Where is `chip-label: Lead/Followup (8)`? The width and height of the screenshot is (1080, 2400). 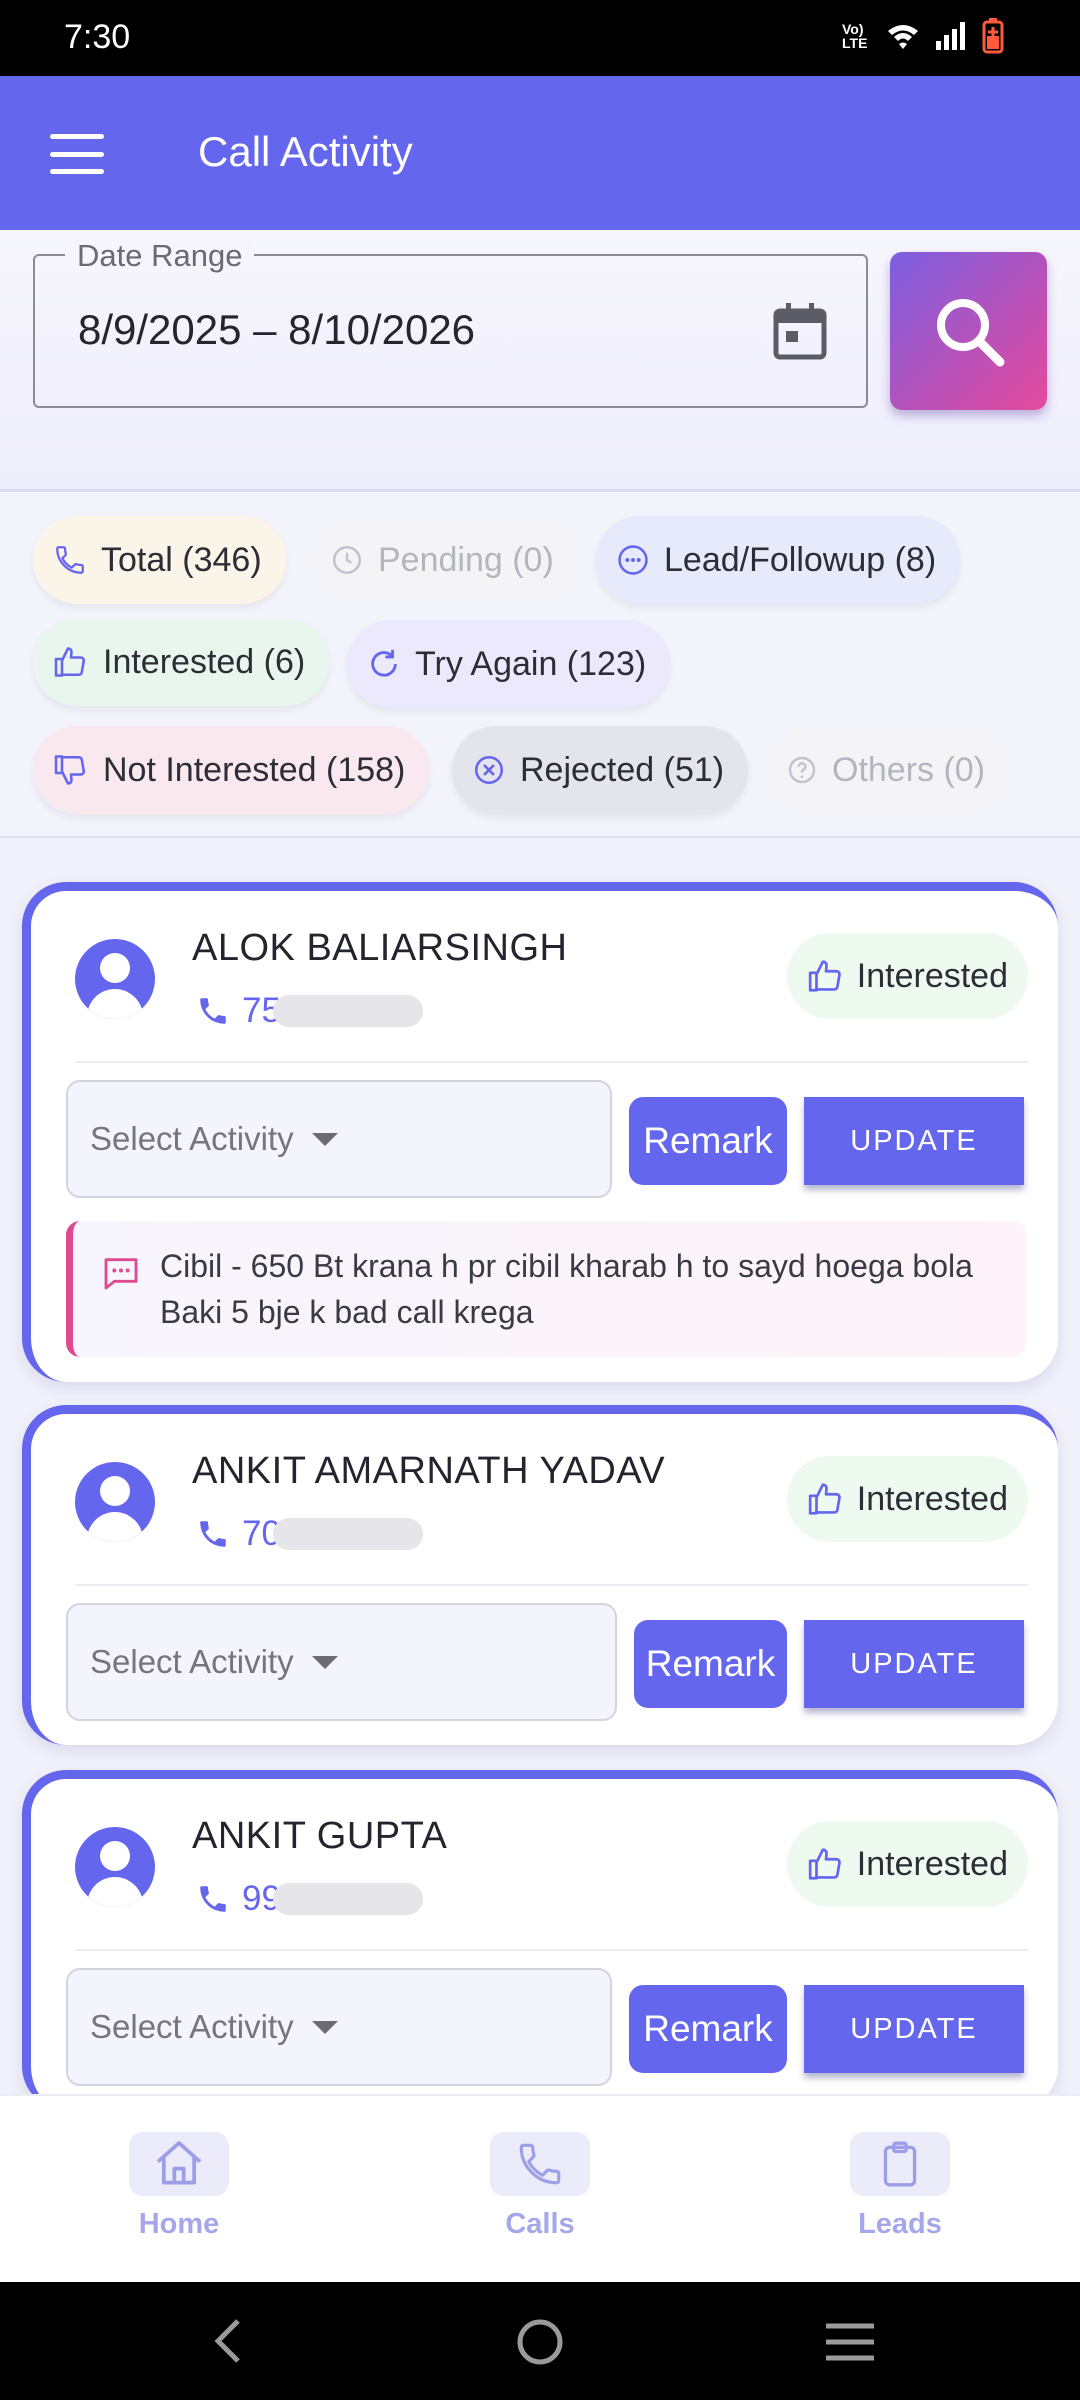
chip-label: Lead/Followup (8) is located at coordinates (800, 559).